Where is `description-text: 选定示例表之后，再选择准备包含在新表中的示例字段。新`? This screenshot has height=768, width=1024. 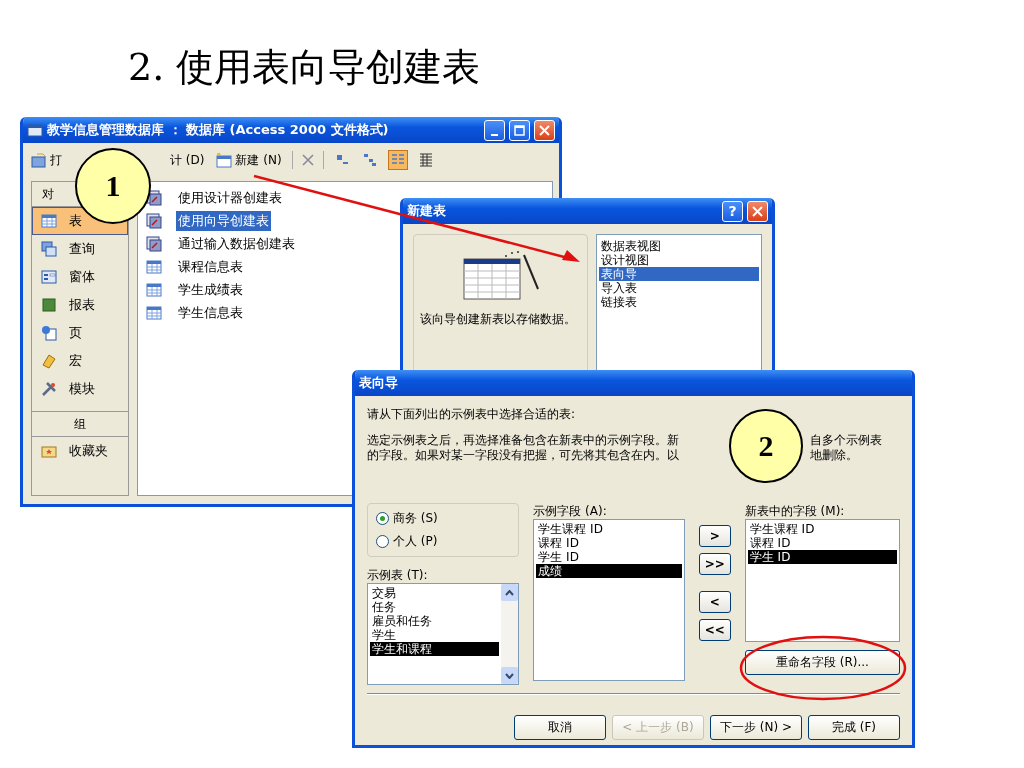
description-text: 选定示例表之后，再选择准备包含在新表中的示例字段。新 is located at coordinates (523, 440).